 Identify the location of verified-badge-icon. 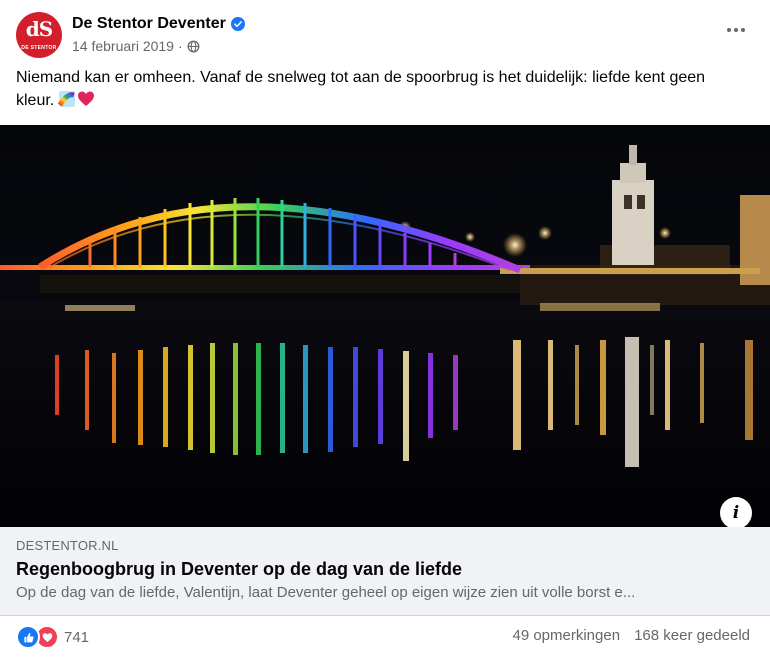
(237, 24).